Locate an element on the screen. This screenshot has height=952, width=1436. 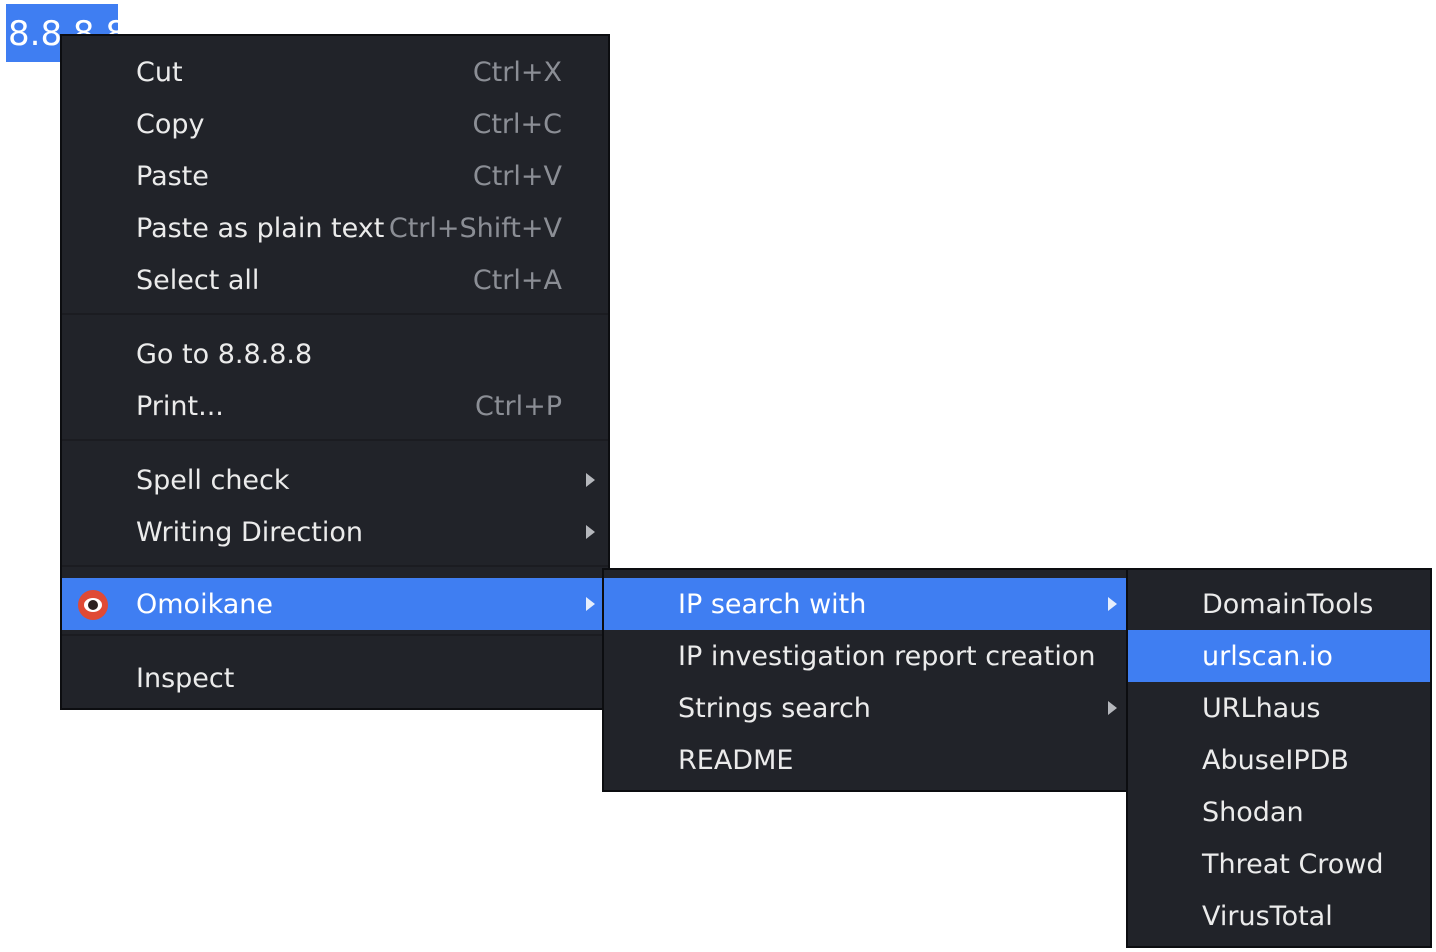
menu-item-strings-search: Strings search is located at coordinates (865, 708).